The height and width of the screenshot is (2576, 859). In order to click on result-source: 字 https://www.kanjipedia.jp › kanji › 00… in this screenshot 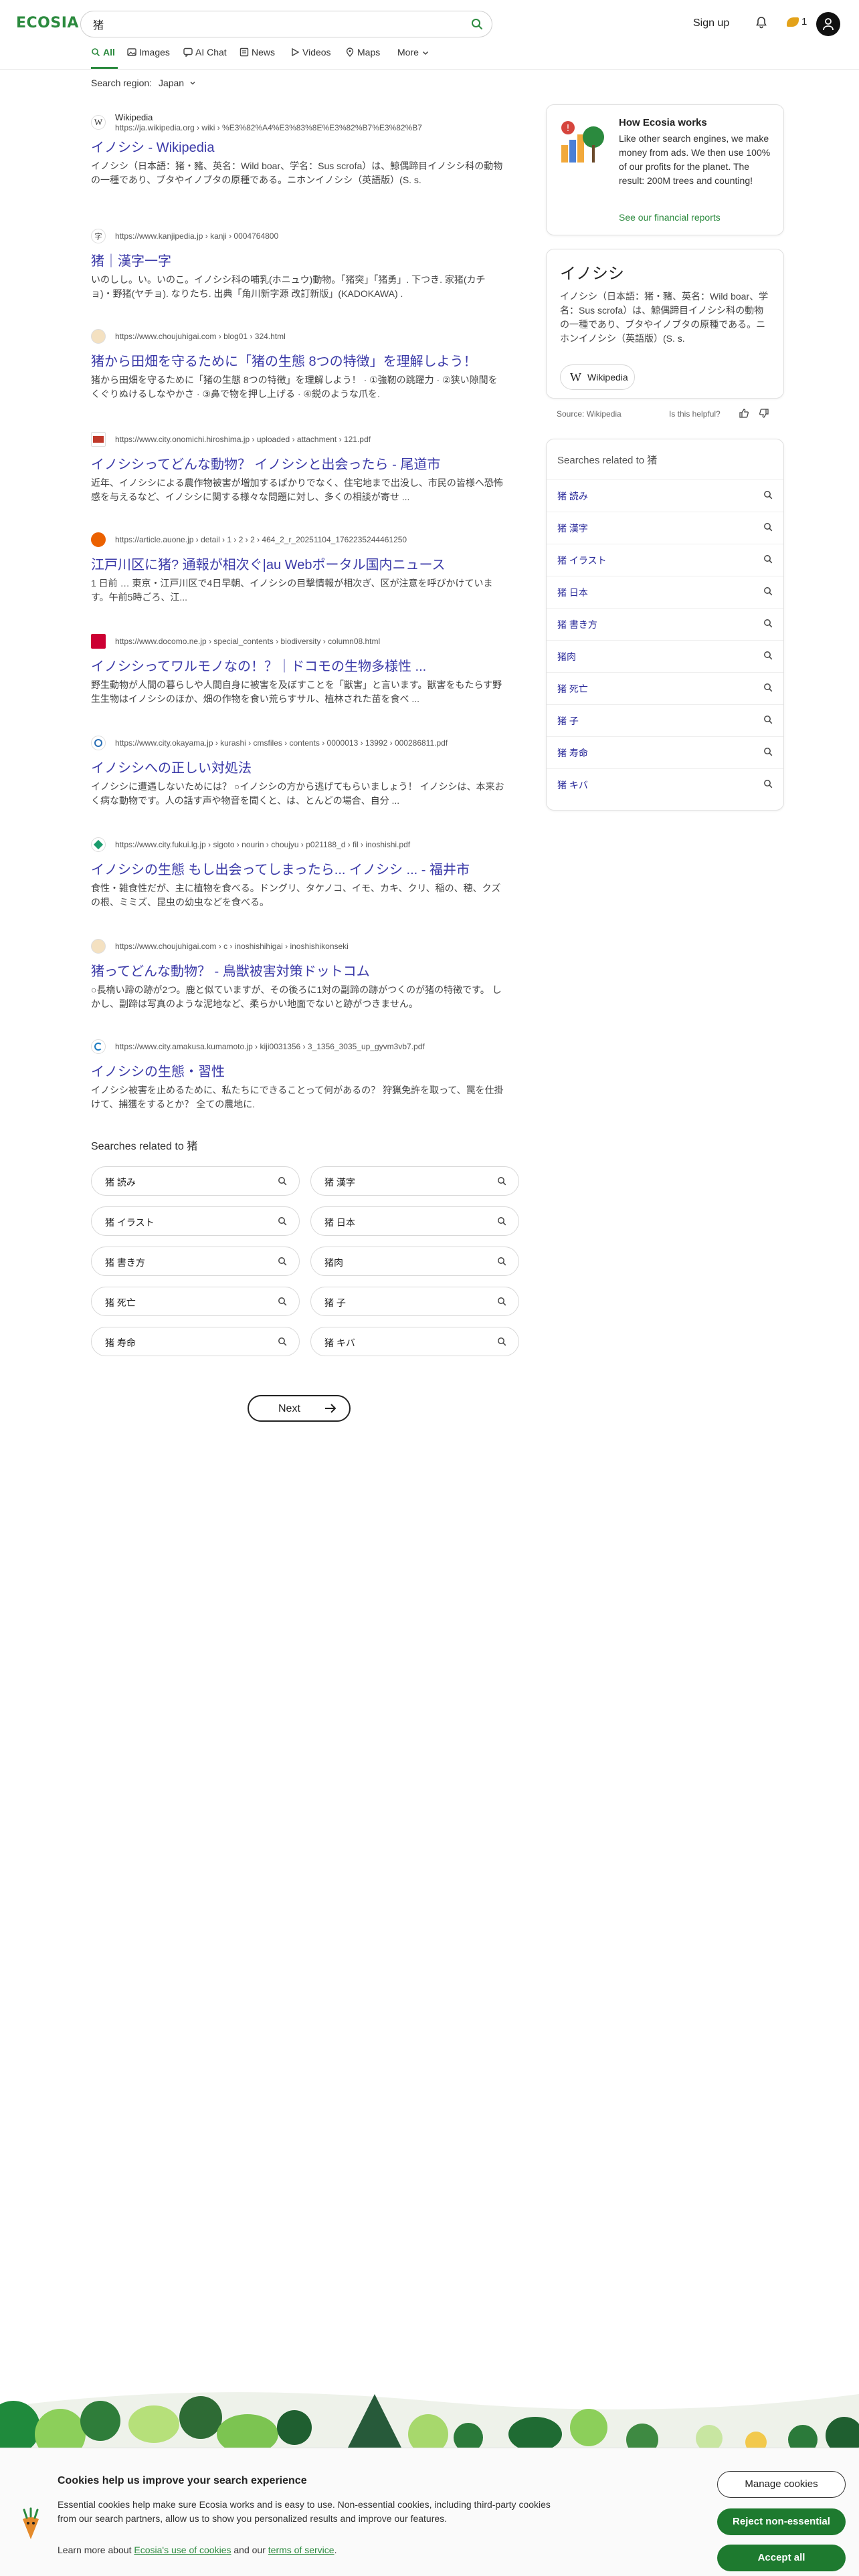, I will do `click(299, 236)`.